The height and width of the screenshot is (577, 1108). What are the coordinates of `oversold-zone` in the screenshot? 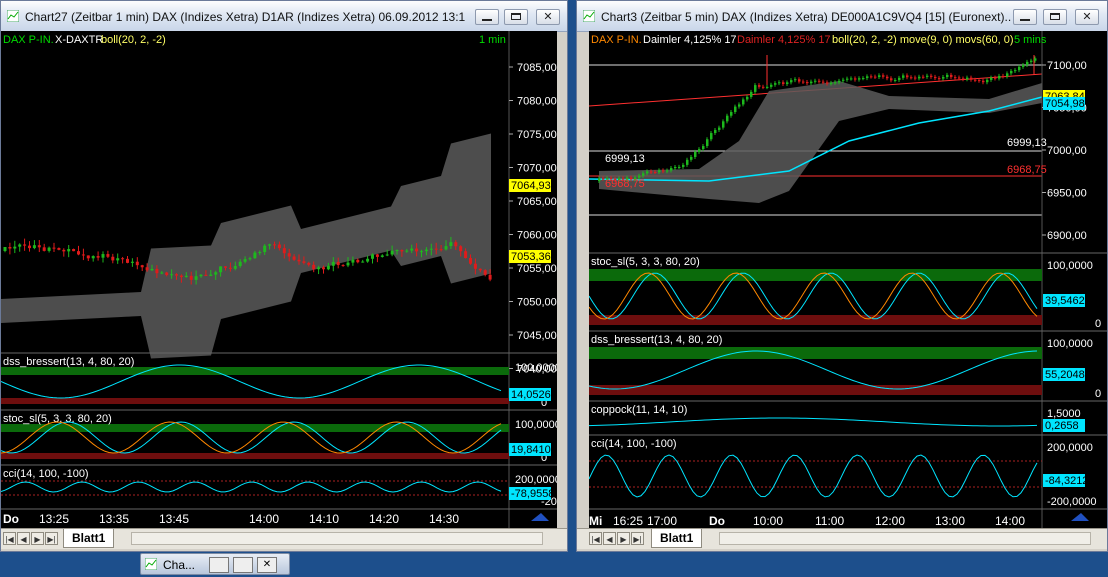 It's located at (255, 401).